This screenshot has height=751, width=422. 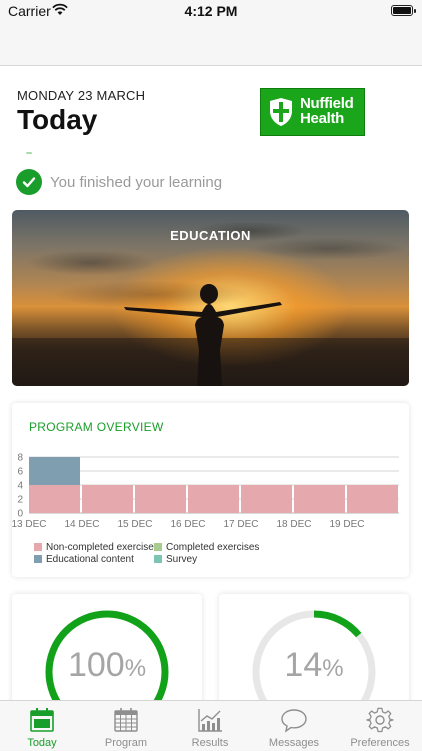 I want to click on x-tick-label: 16 DEC, so click(x=187, y=524).